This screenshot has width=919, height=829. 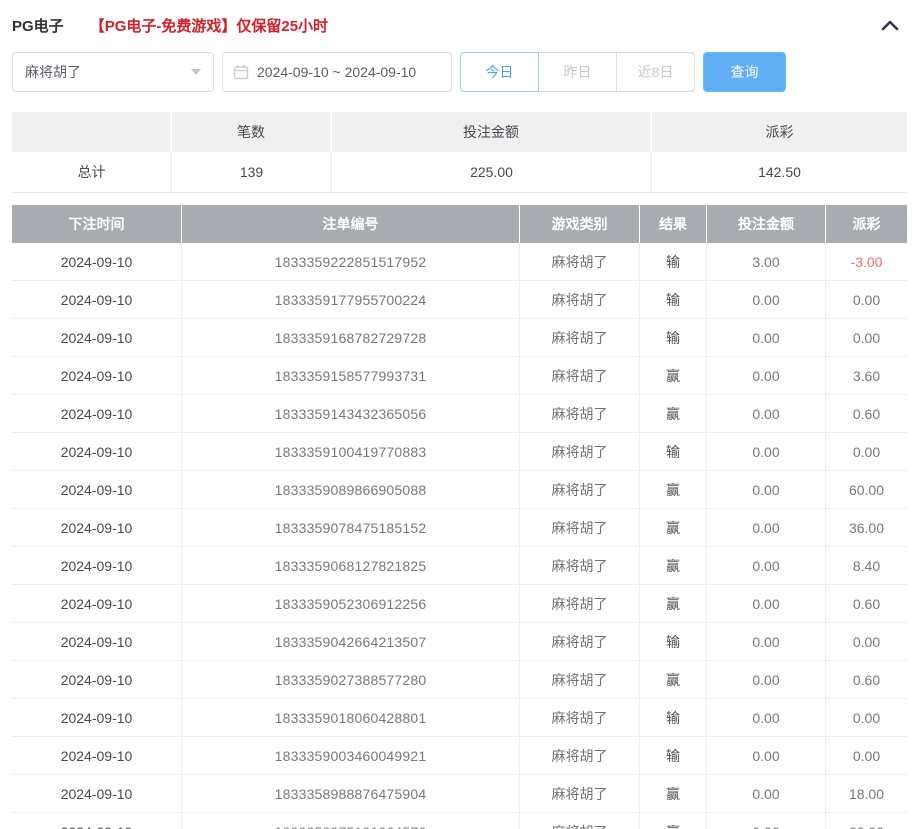 What do you see at coordinates (252, 172) in the screenshot?
I see `summary-total-count: 139` at bounding box center [252, 172].